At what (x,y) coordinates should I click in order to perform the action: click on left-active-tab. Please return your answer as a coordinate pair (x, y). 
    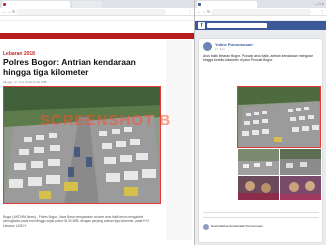
    Looking at the image, I should click on (36, 4).